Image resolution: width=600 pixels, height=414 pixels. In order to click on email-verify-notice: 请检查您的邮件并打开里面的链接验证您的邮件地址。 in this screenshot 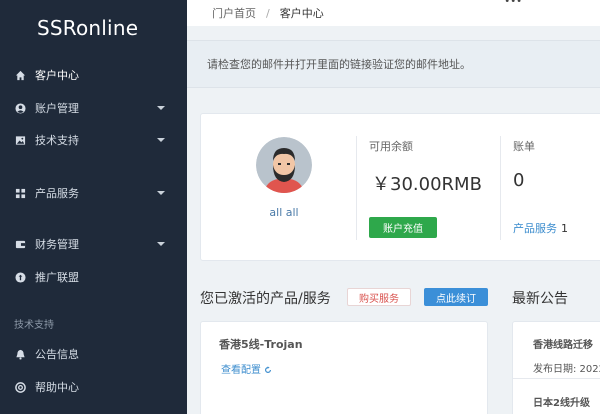, I will do `click(393, 64)`.